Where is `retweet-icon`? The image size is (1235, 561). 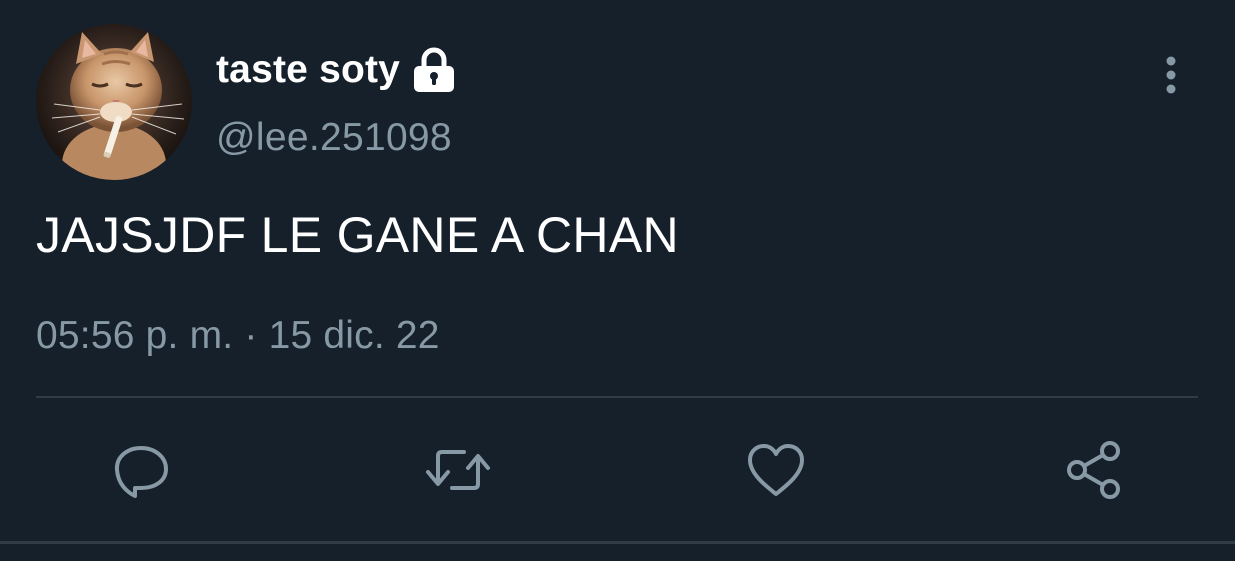
retweet-icon is located at coordinates (458, 470).